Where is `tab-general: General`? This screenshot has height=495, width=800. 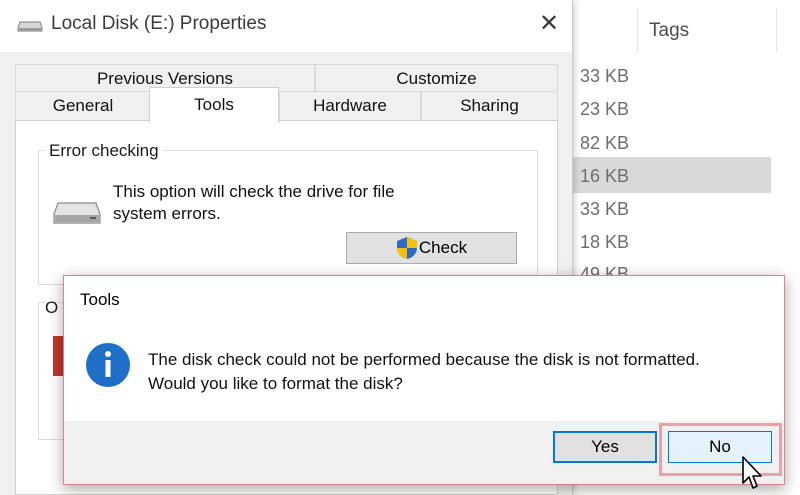 tab-general: General is located at coordinates (83, 105).